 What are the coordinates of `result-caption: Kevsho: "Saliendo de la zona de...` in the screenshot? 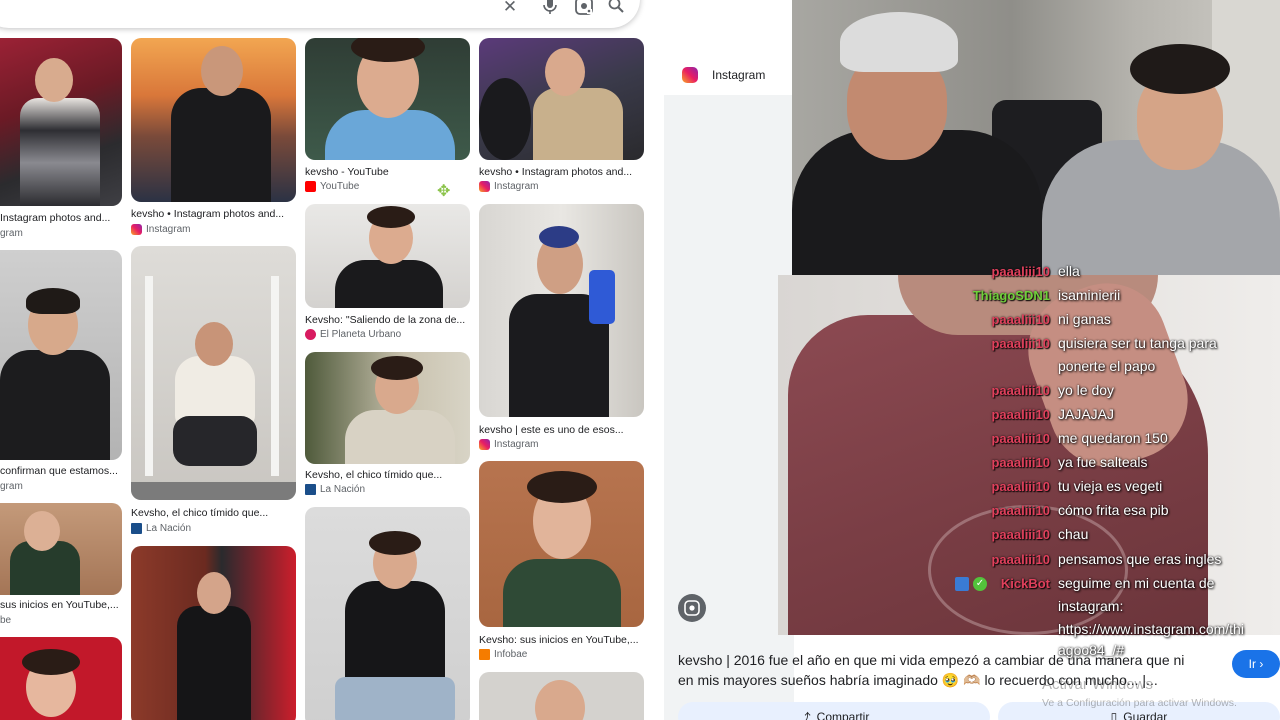 It's located at (387, 320).